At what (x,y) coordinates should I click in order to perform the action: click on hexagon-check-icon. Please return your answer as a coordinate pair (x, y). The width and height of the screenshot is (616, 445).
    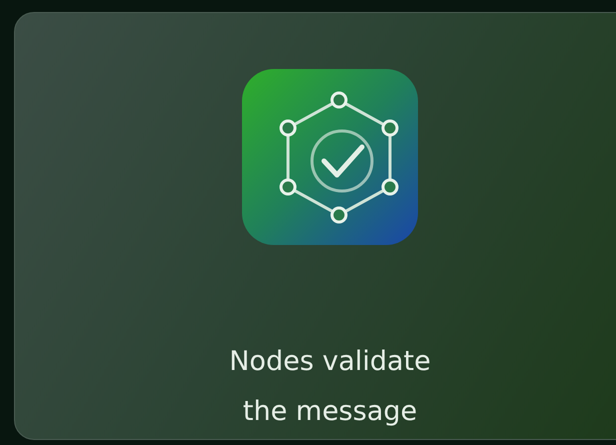
    Looking at the image, I should click on (330, 157).